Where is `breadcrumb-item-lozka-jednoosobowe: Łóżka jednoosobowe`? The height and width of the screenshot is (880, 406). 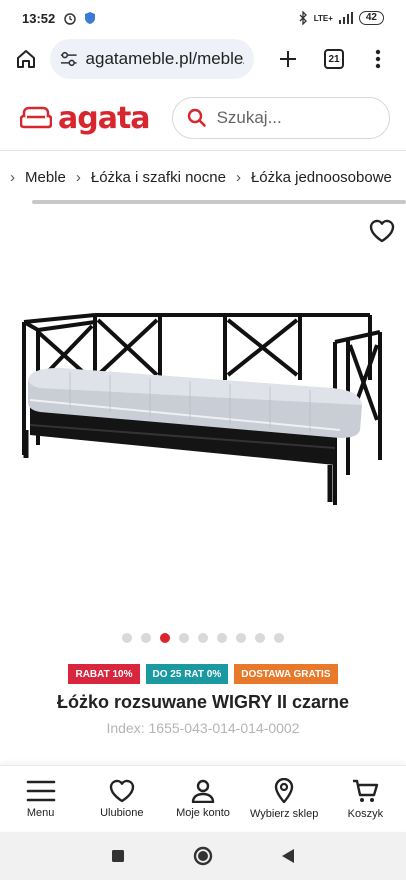
breadcrumb-item-lozka-jednoosobowe: Łóżka jednoosobowe is located at coordinates (321, 177).